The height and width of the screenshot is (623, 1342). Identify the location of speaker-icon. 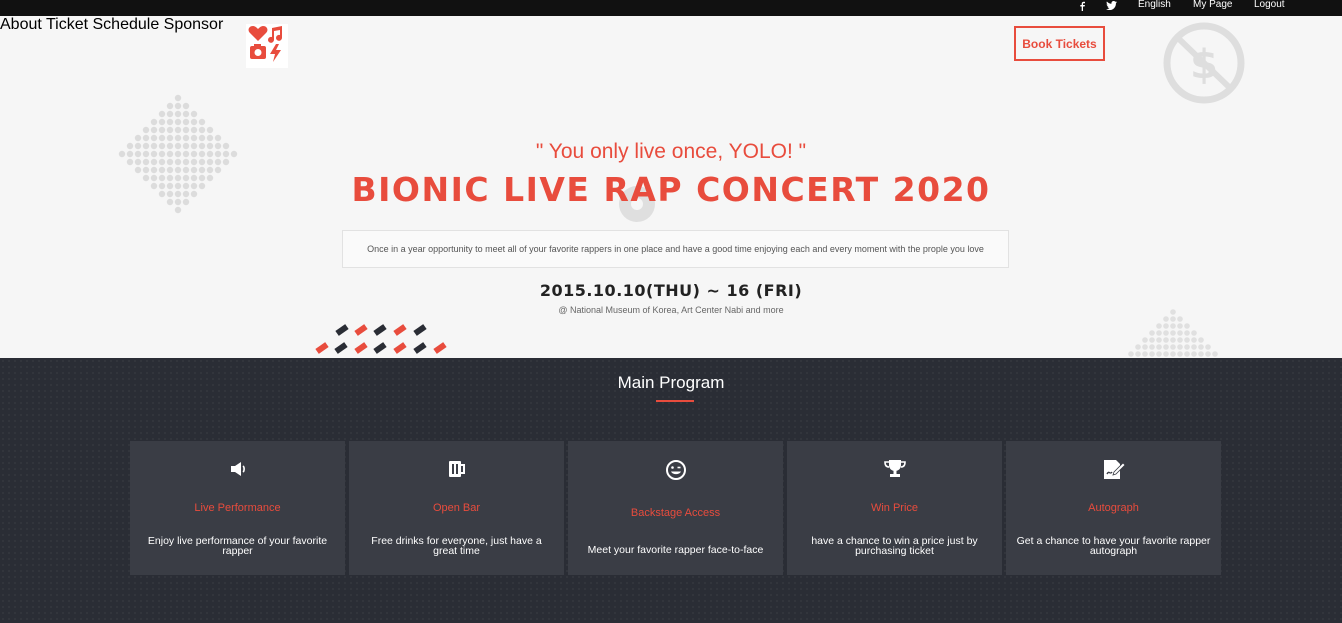
(237, 470).